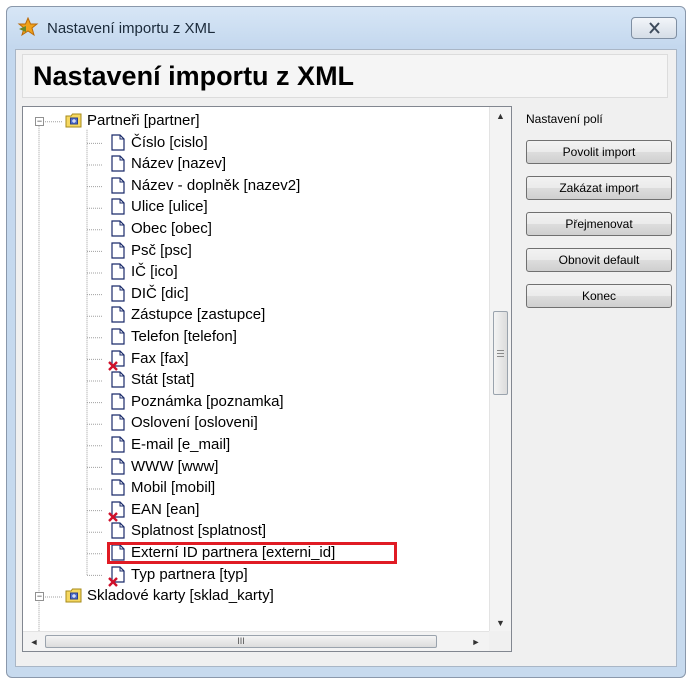 The height and width of the screenshot is (684, 694). Describe the element at coordinates (181, 444) in the screenshot. I see `tree-field-label: E-mail [e_mail]` at that location.